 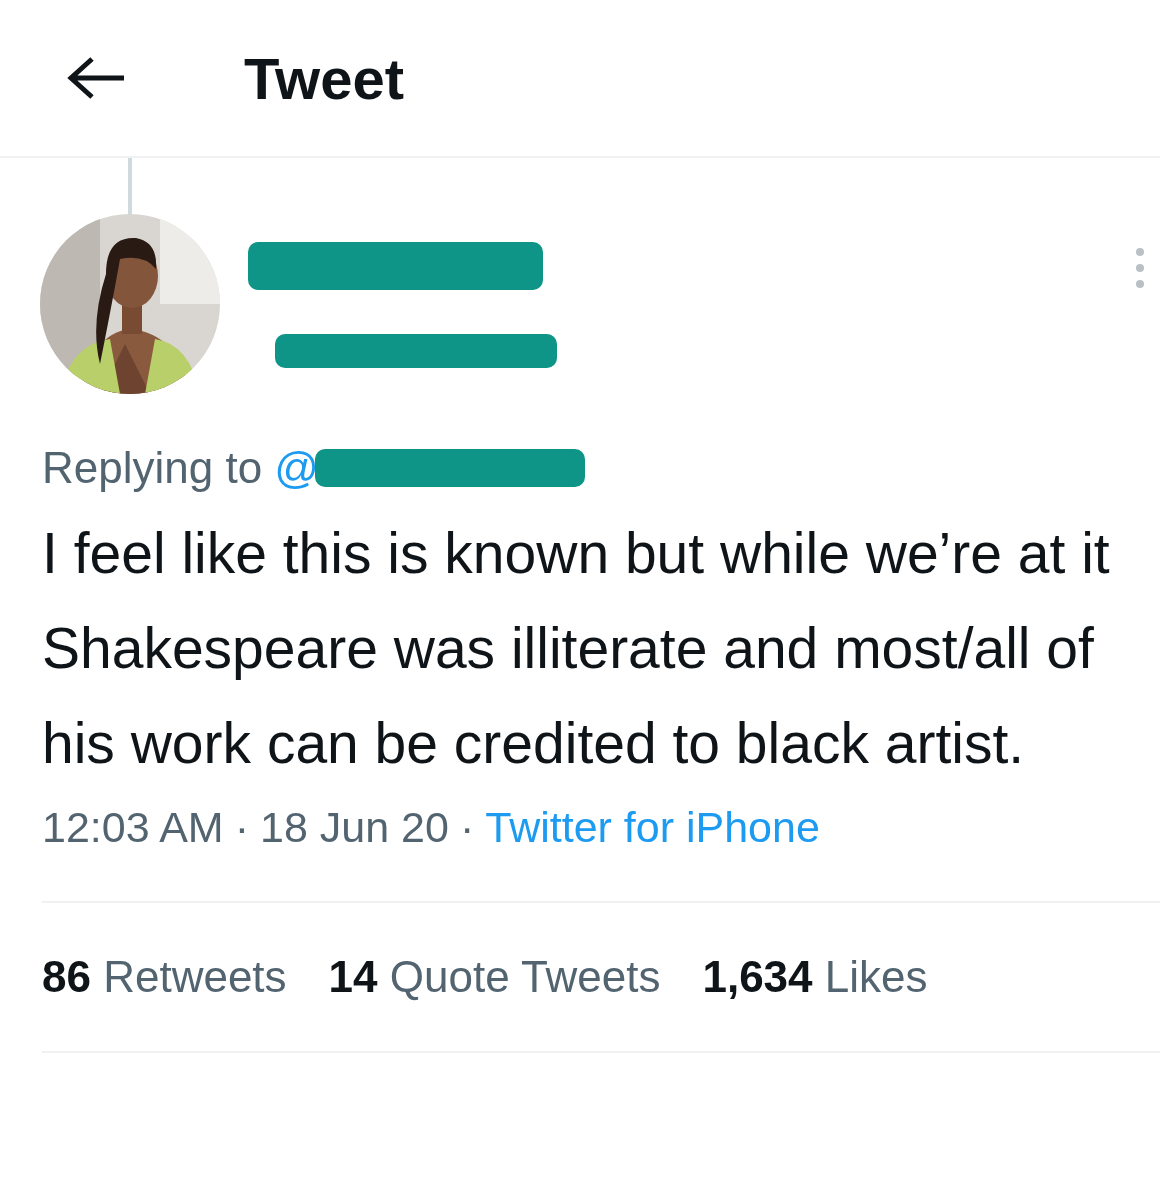 I want to click on tweet-date: 18 Jun 20, so click(x=354, y=827).